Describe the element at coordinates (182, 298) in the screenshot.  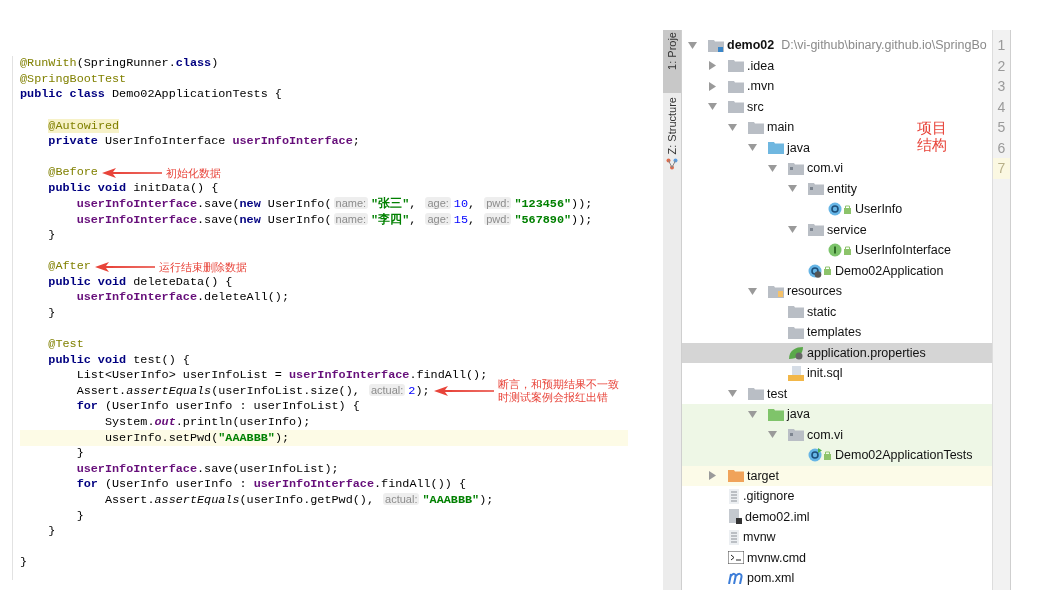
I see `code-line: userInfoInterface.deleteAll();` at that location.